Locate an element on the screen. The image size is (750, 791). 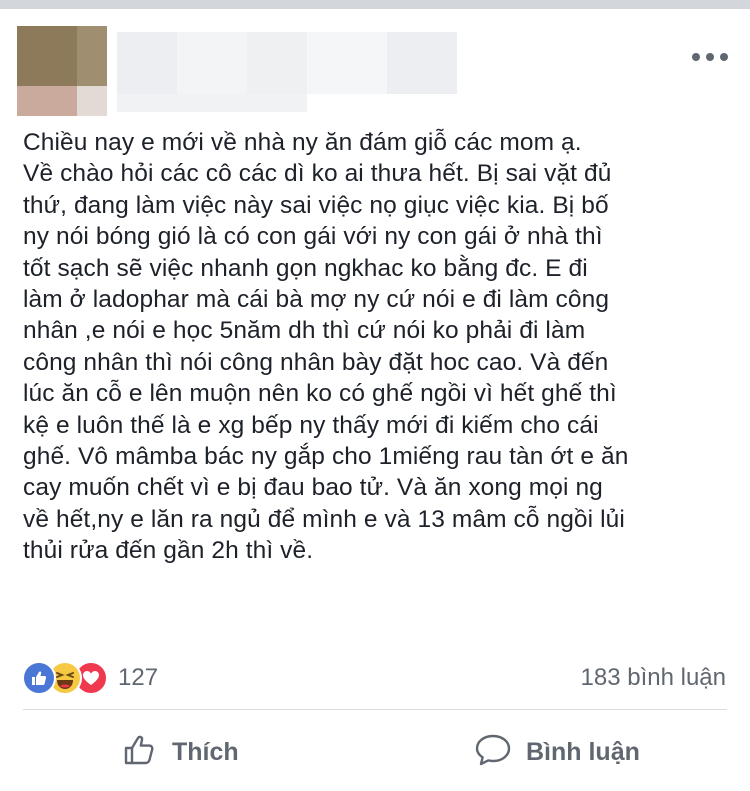
comment-bubble-icon is located at coordinates (493, 752).